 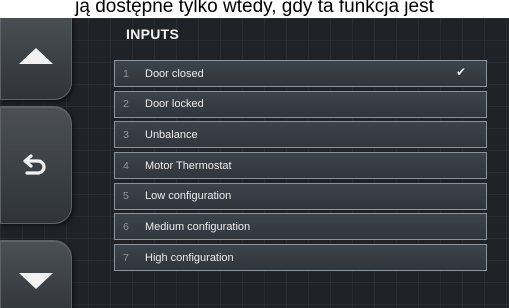 I want to click on list-item-unbalance: 3 Unbalance, so click(x=300, y=135).